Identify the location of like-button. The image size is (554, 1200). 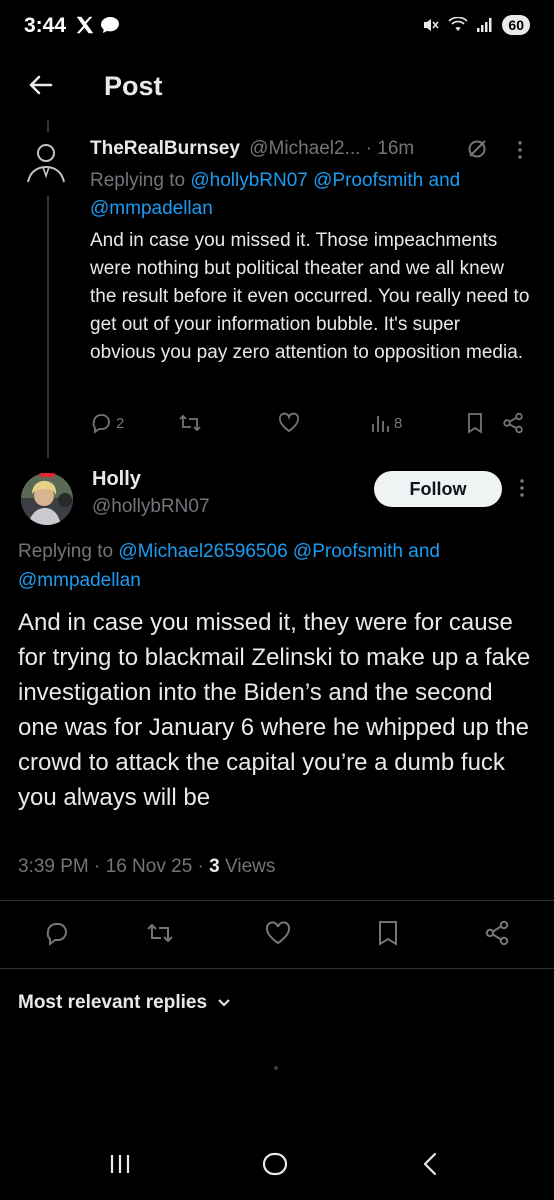
(278, 933).